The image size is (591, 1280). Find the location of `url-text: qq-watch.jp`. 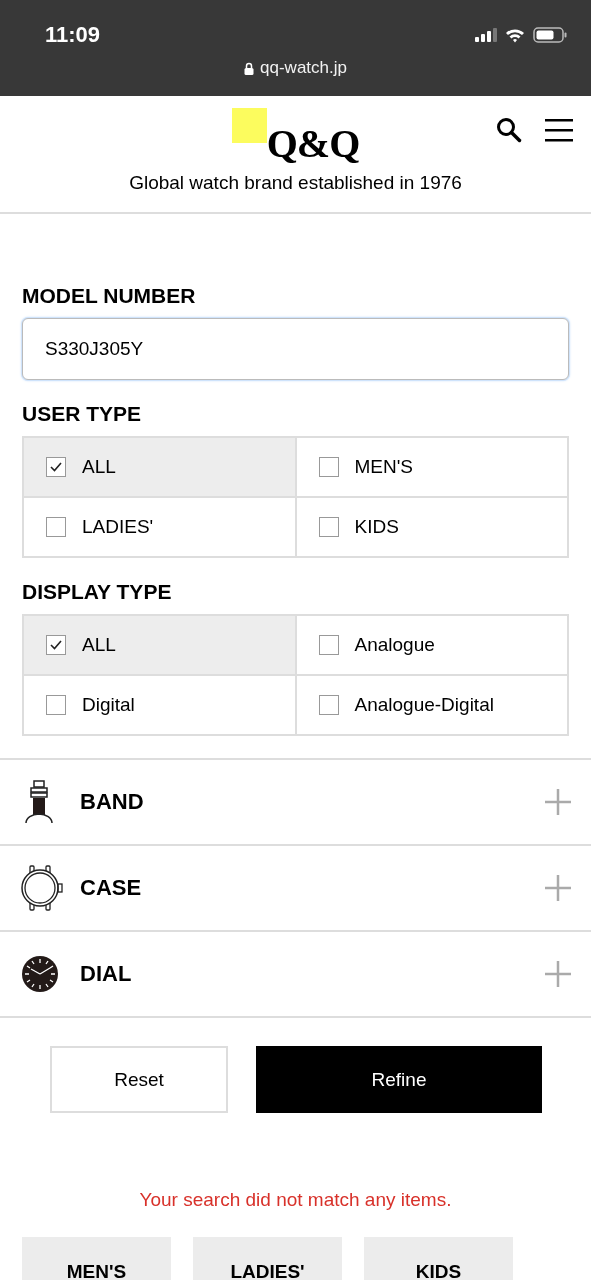

url-text: qq-watch.jp is located at coordinates (303, 68).